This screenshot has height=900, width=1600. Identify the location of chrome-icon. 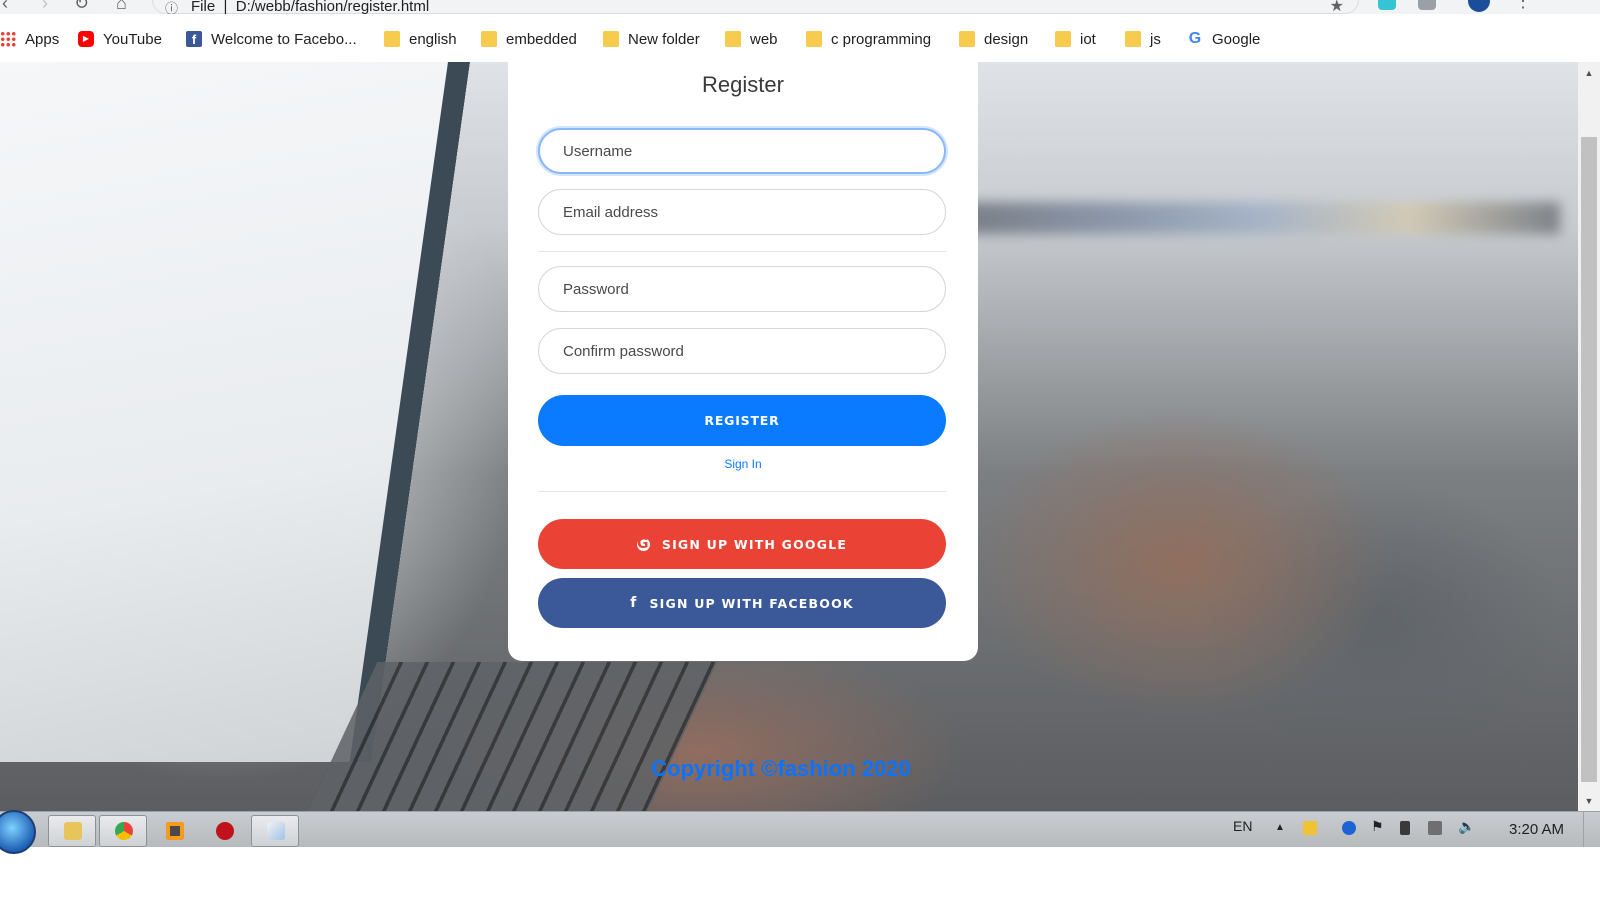
(124, 831).